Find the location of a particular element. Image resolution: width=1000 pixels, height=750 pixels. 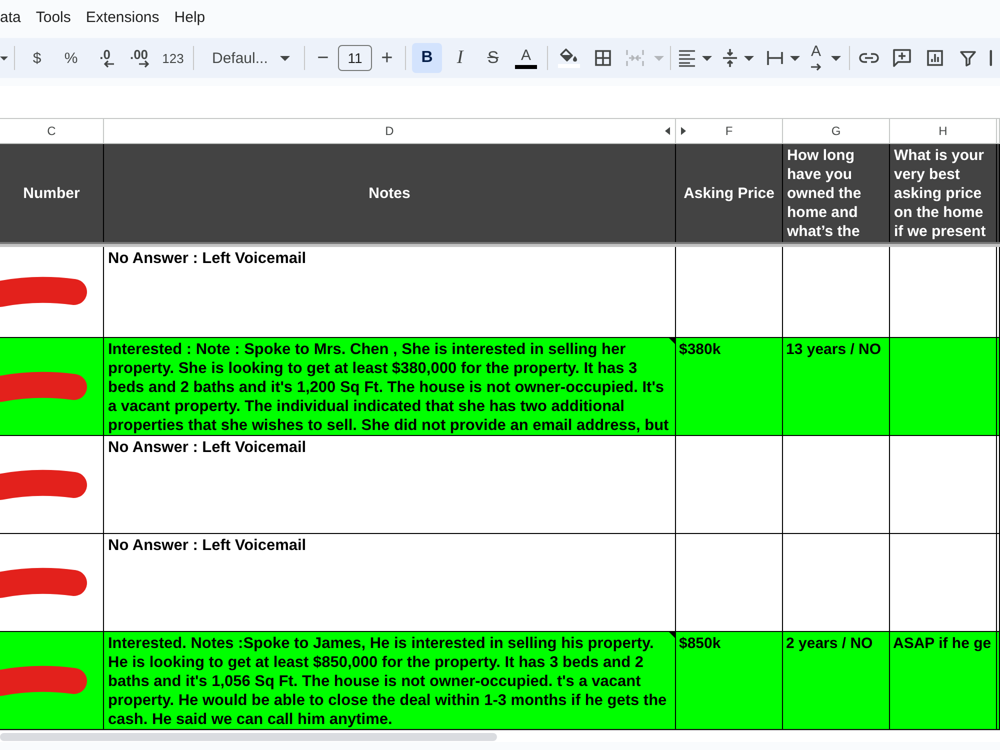

menu-item: Help is located at coordinates (189, 18).